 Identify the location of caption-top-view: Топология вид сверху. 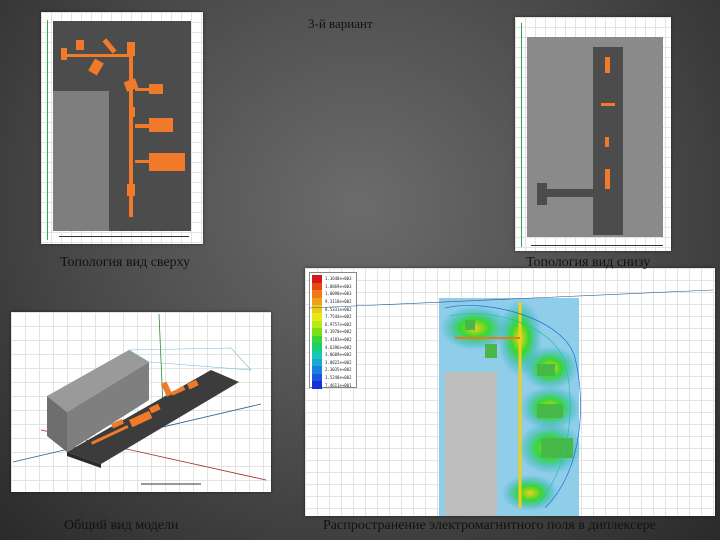
(125, 262).